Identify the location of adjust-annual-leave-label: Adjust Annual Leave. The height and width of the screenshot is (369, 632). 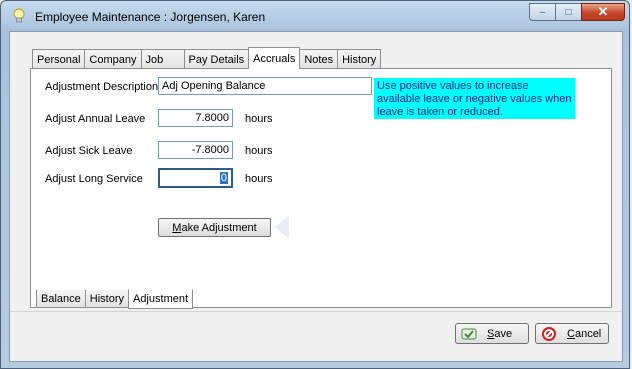
(95, 119).